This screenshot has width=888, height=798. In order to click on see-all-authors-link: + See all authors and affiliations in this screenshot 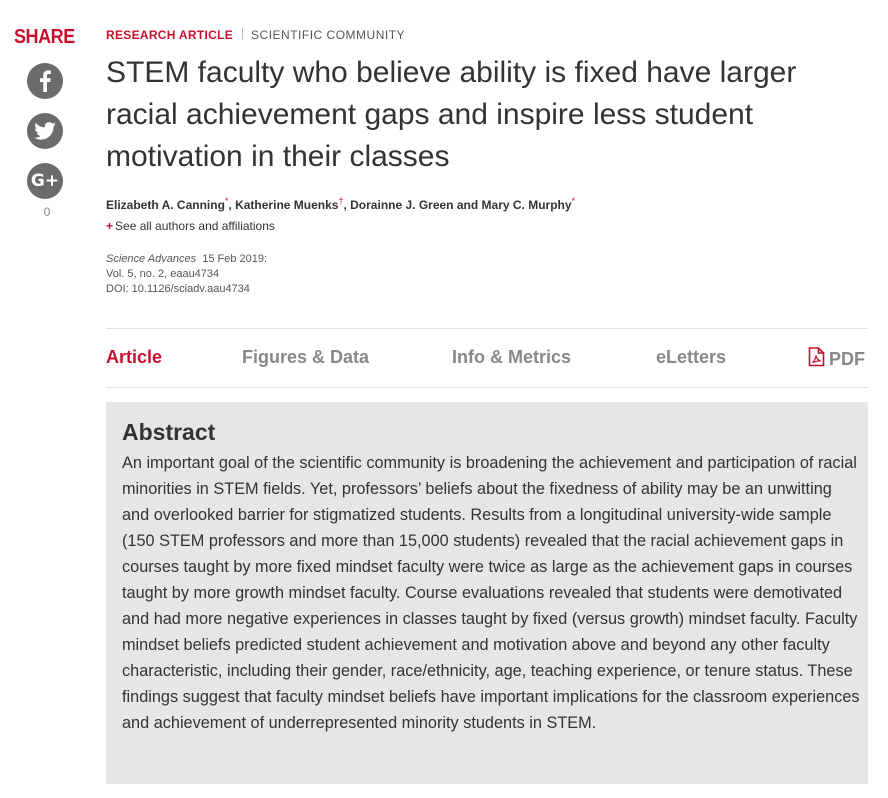, I will do `click(190, 226)`.